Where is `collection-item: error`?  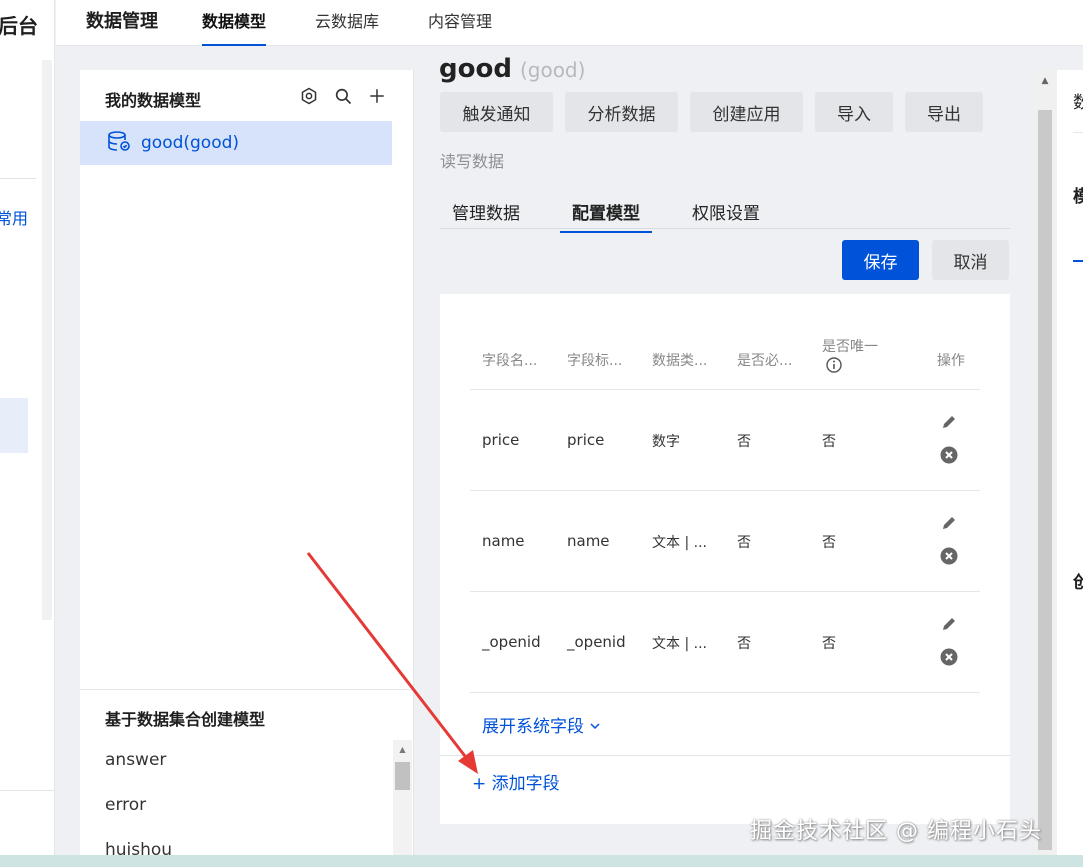 collection-item: error is located at coordinates (245, 817).